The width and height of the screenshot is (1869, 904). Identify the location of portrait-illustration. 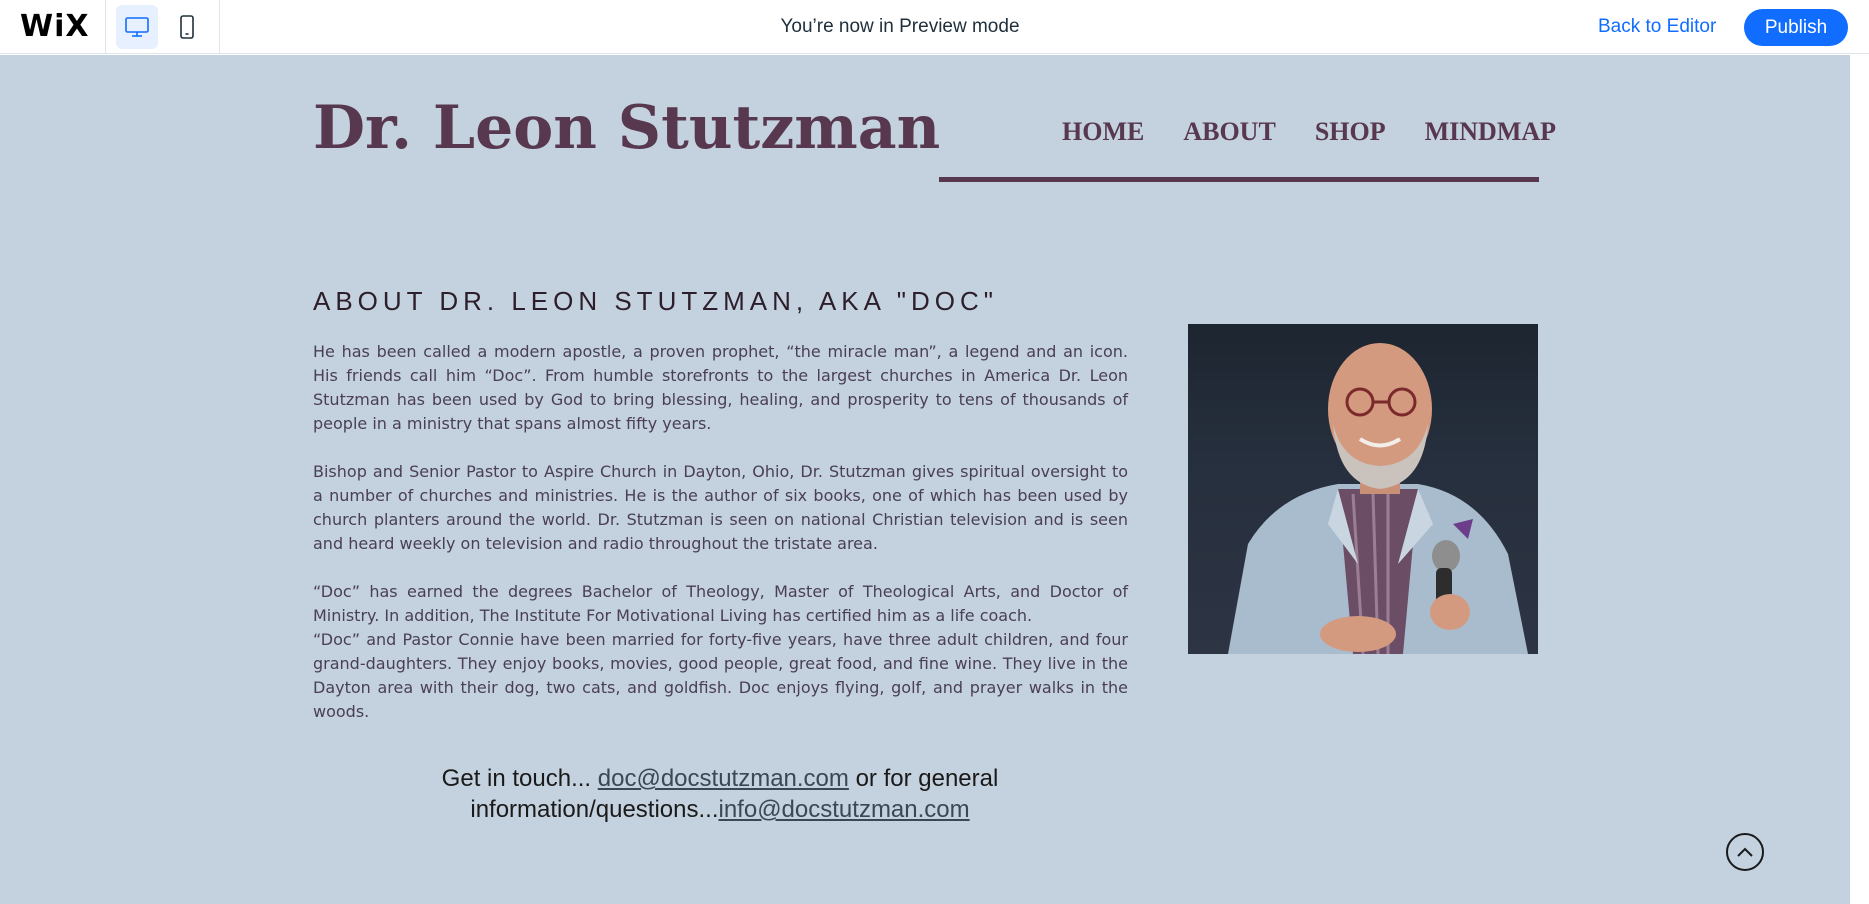
(1378, 498).